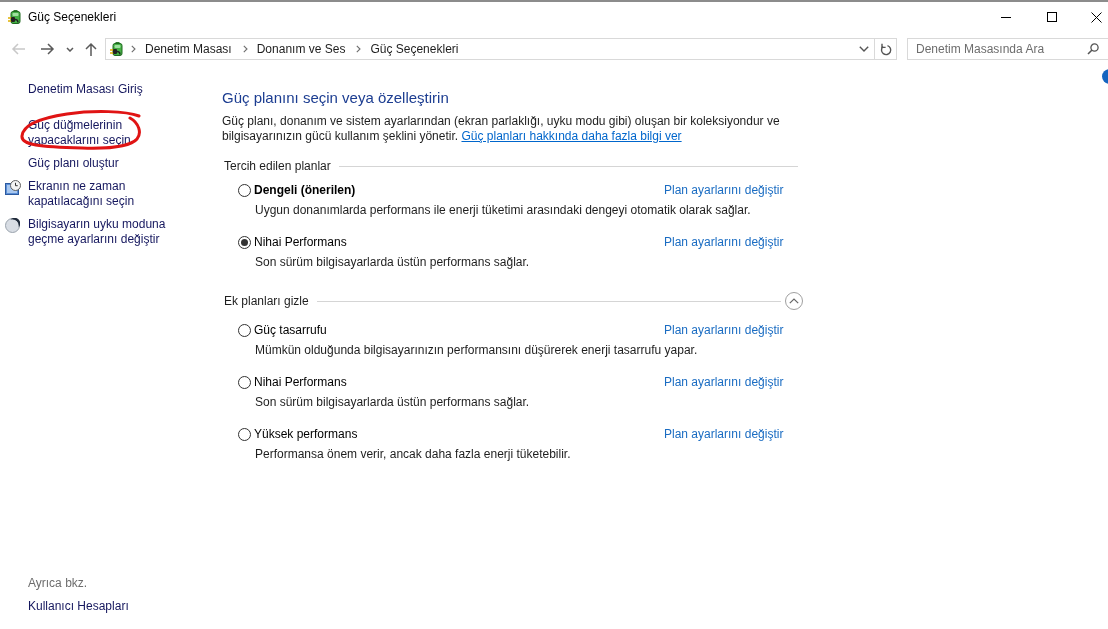  I want to click on more-info-link: Güç planları hakkında daha fazla bilgi ver, so click(571, 136).